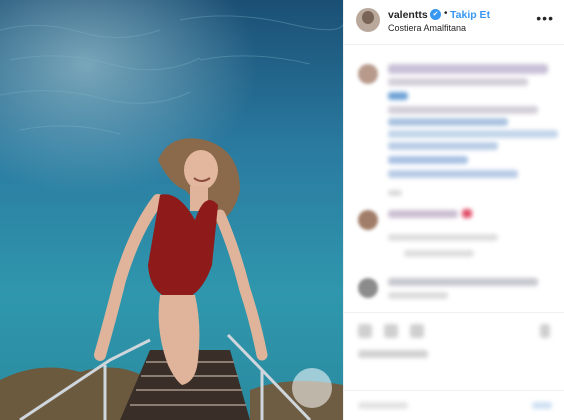 This screenshot has width=564, height=420. What do you see at coordinates (467, 213) in the screenshot?
I see `comment-heart` at bounding box center [467, 213].